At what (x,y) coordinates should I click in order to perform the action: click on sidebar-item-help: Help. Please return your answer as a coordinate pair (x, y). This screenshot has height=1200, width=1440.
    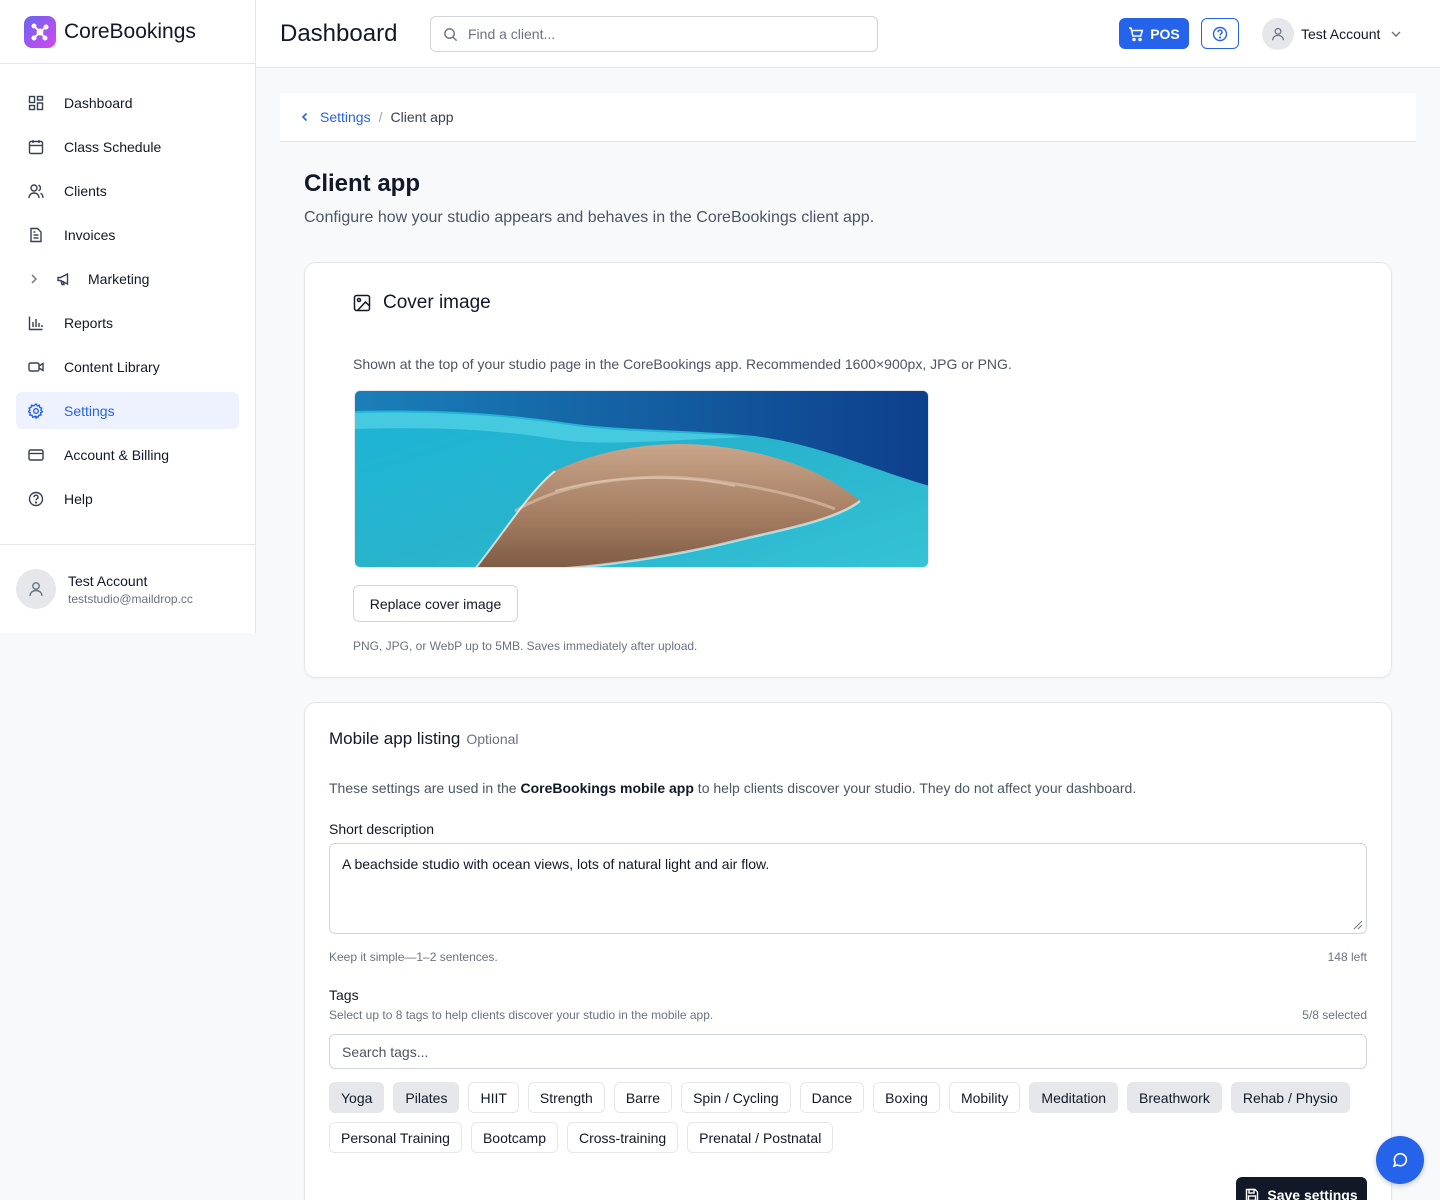
    Looking at the image, I should click on (127, 498).